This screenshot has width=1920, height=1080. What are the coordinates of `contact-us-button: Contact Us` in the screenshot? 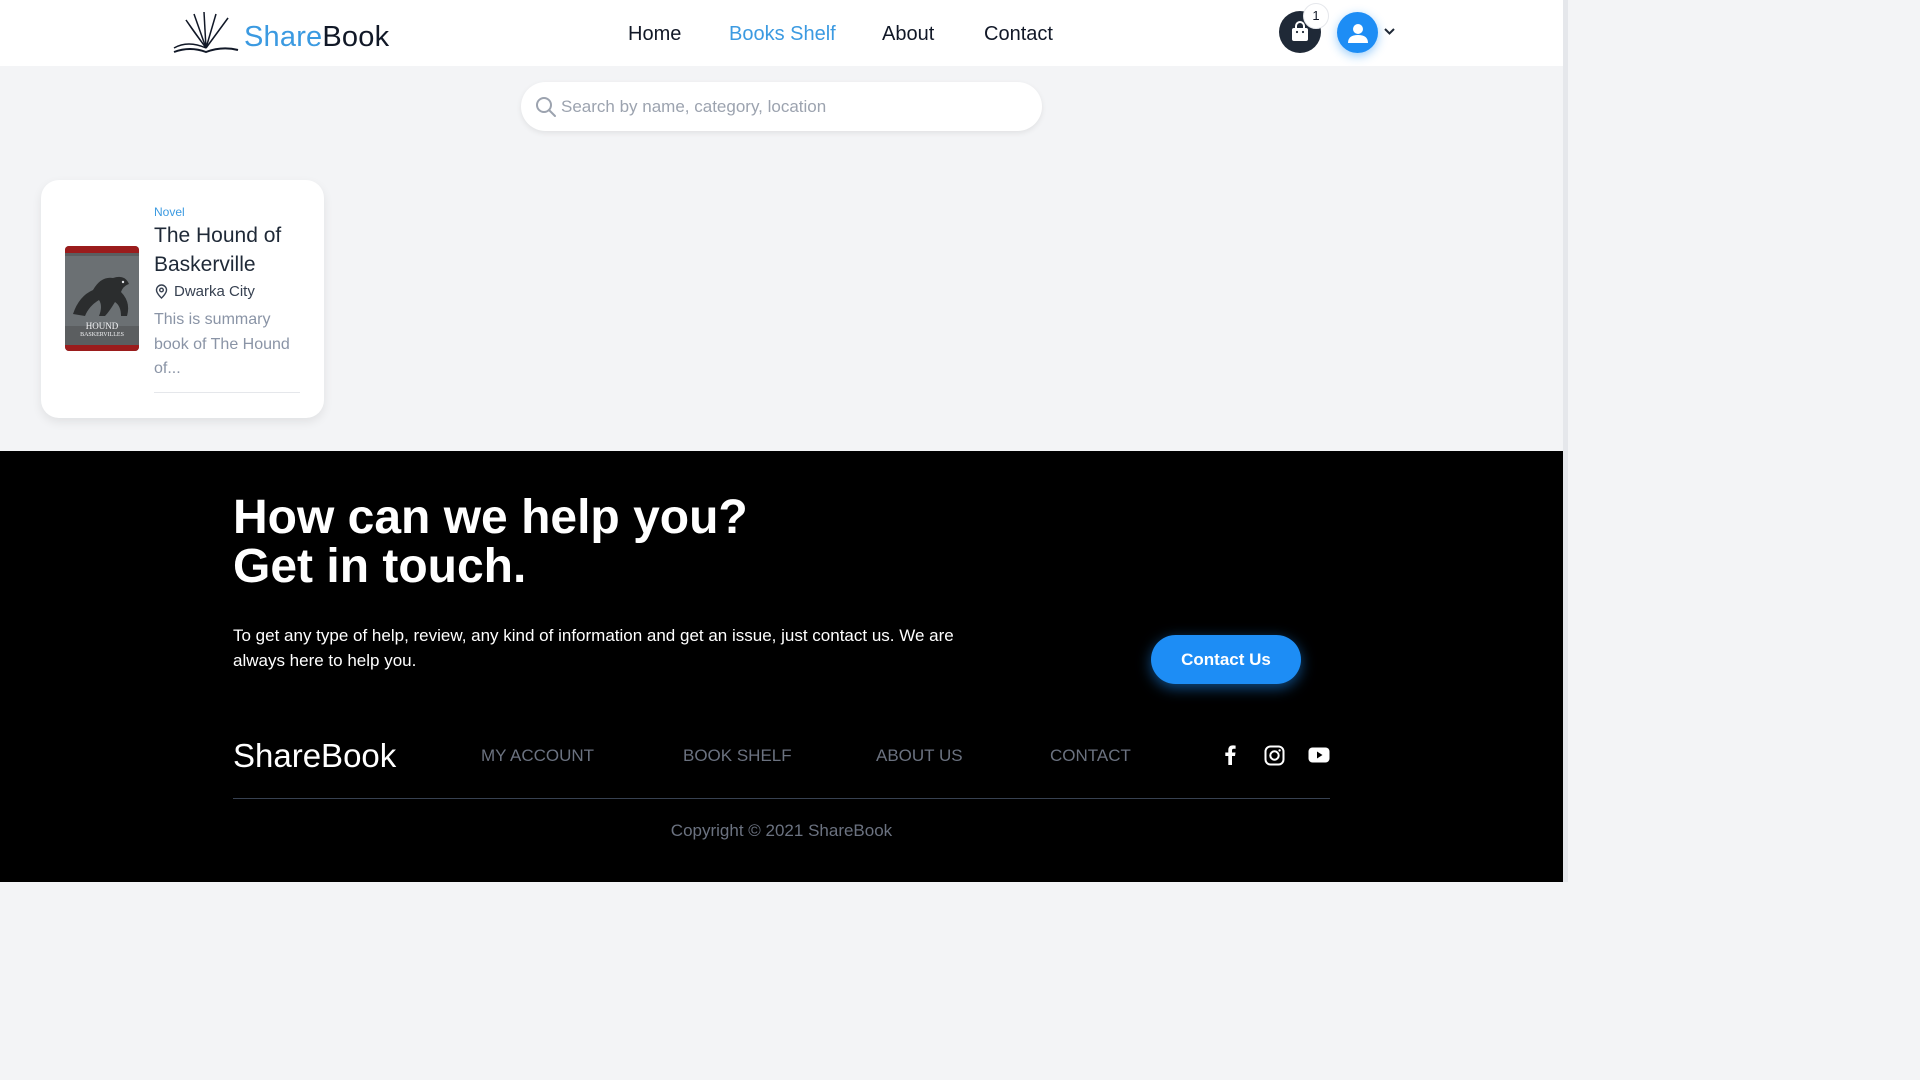 It's located at (1226, 659).